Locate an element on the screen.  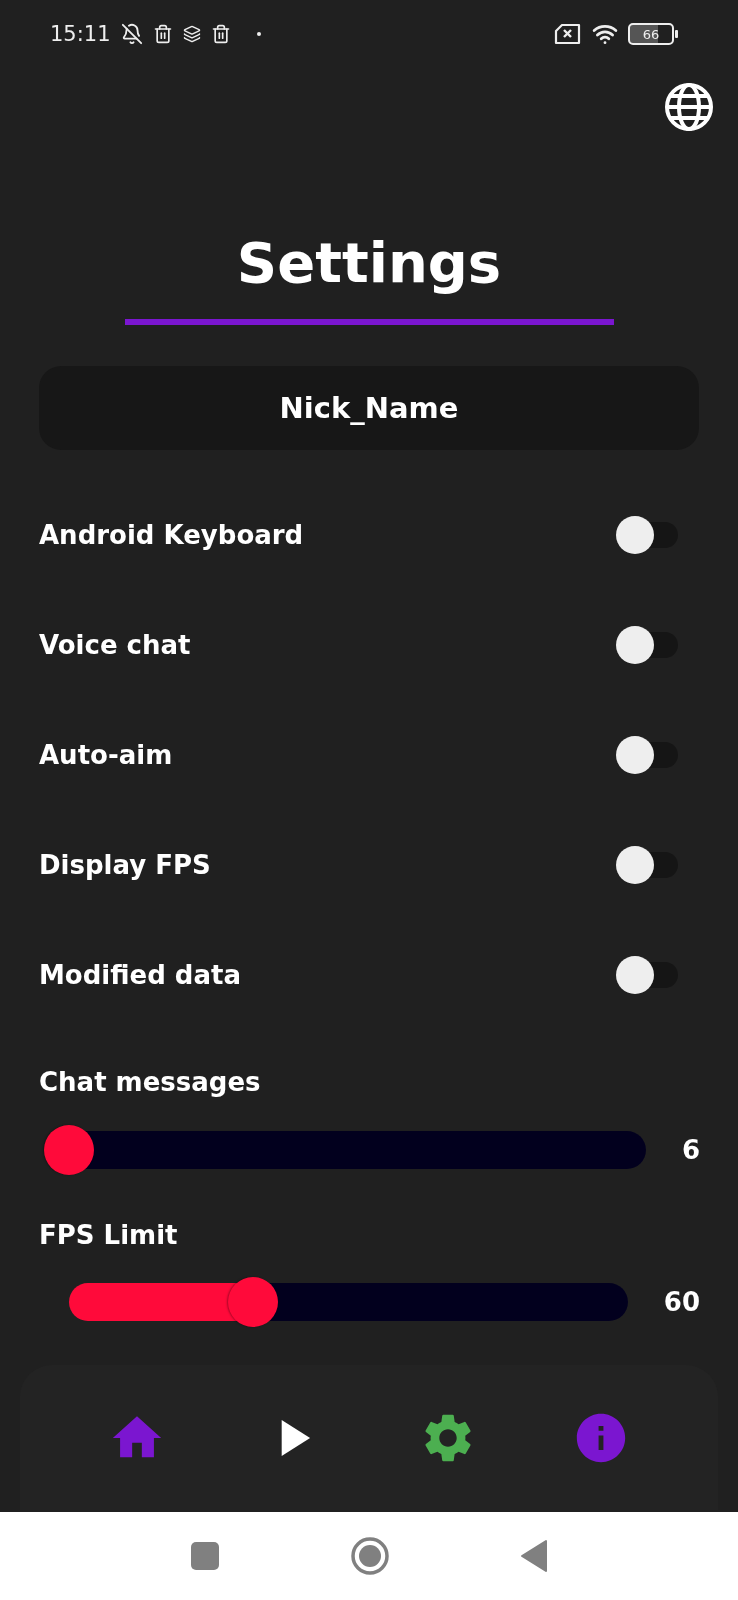
page-title: Settings is located at coordinates (369, 263).